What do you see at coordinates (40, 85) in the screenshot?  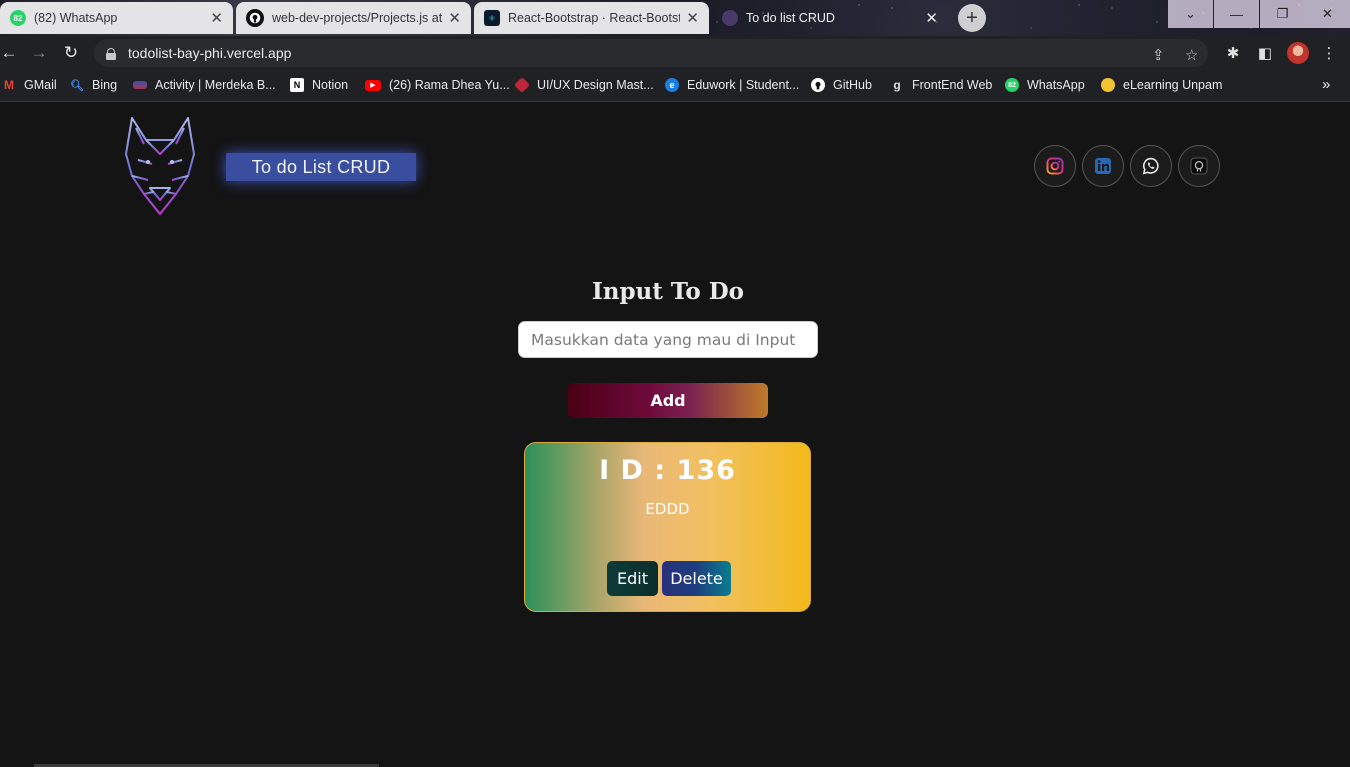 I see `bookmark-label: GMail` at bounding box center [40, 85].